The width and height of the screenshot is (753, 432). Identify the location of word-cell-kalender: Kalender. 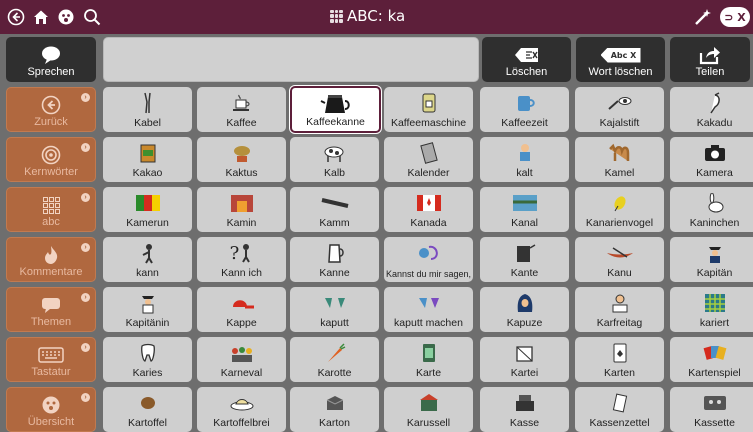
(428, 159).